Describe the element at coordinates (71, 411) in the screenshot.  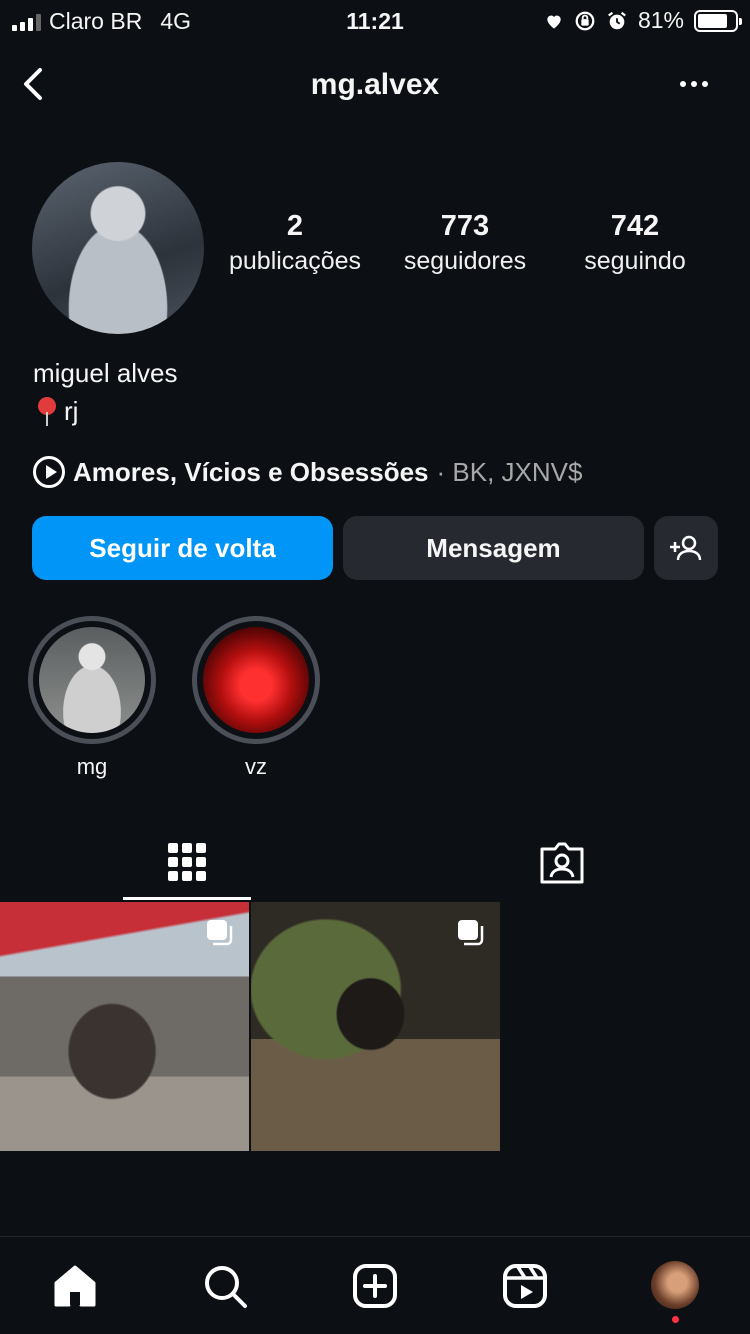
I see `location-text: rj` at that location.